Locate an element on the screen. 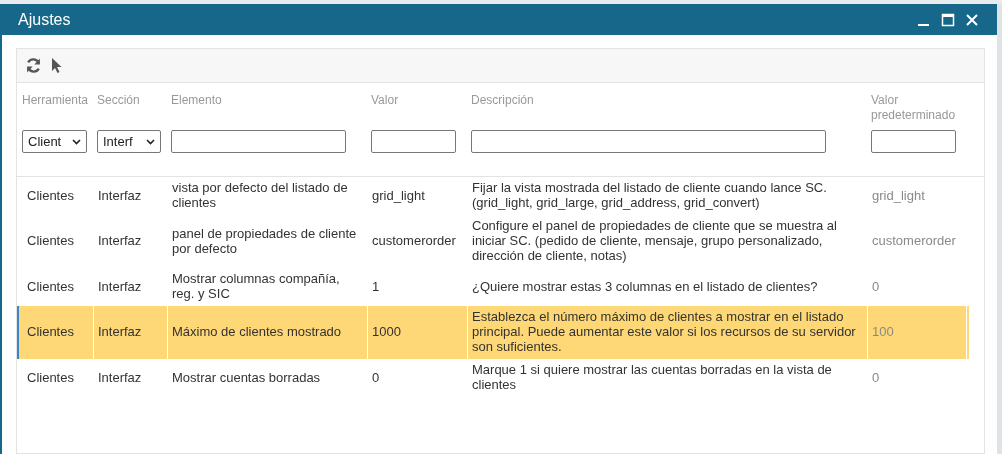 Image resolution: width=1002 pixels, height=454 pixels. column-header: Herramienta is located at coordinates (55, 100).